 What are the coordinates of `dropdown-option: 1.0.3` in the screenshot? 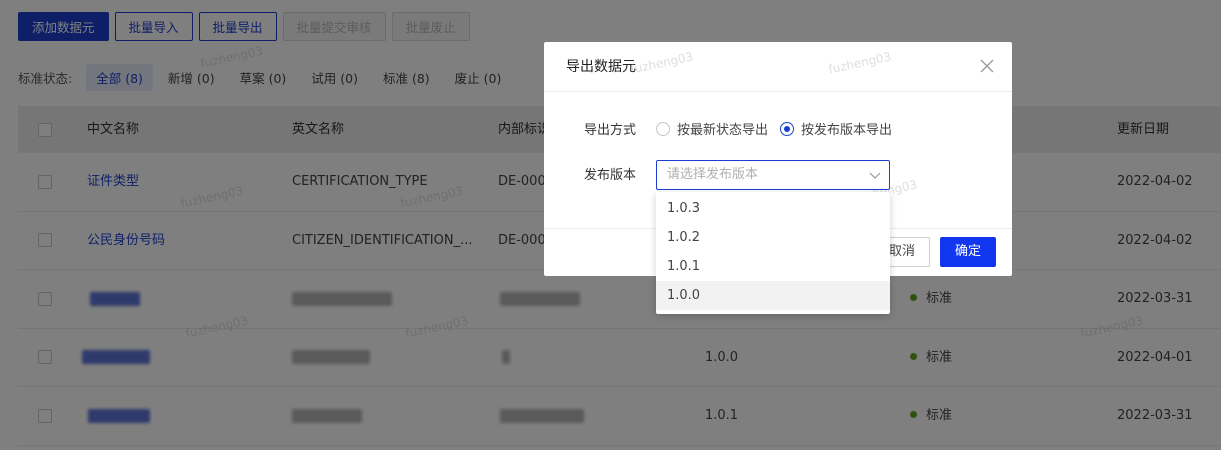 It's located at (773, 208).